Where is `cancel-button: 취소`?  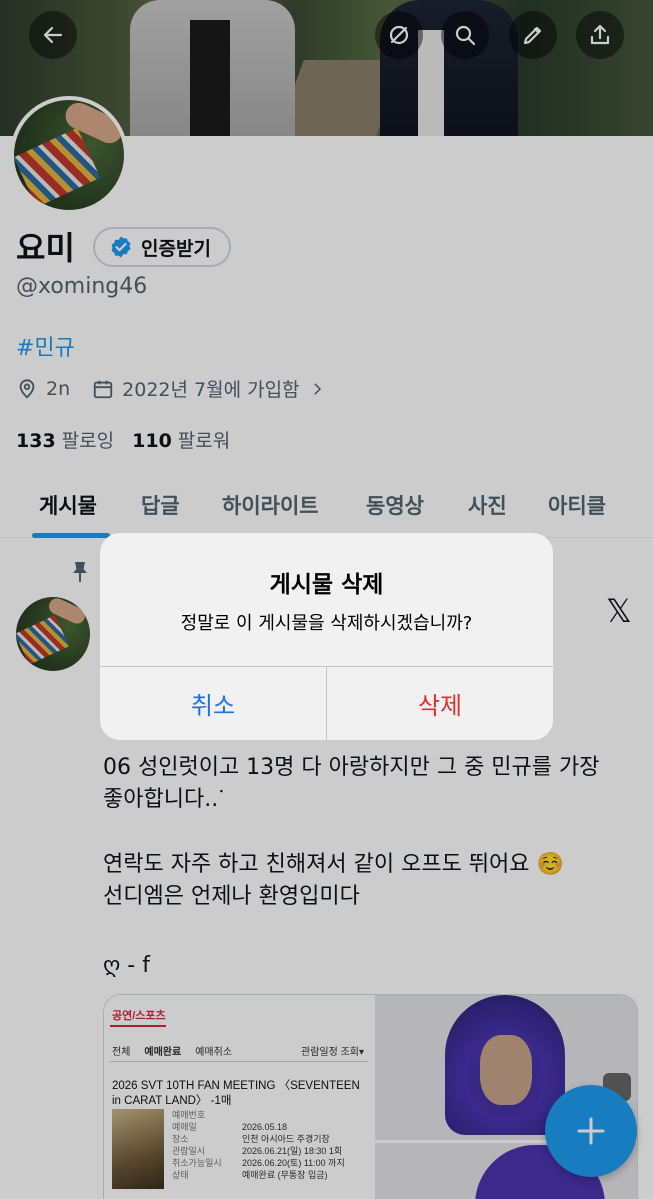
cancel-button: 취소 is located at coordinates (213, 703).